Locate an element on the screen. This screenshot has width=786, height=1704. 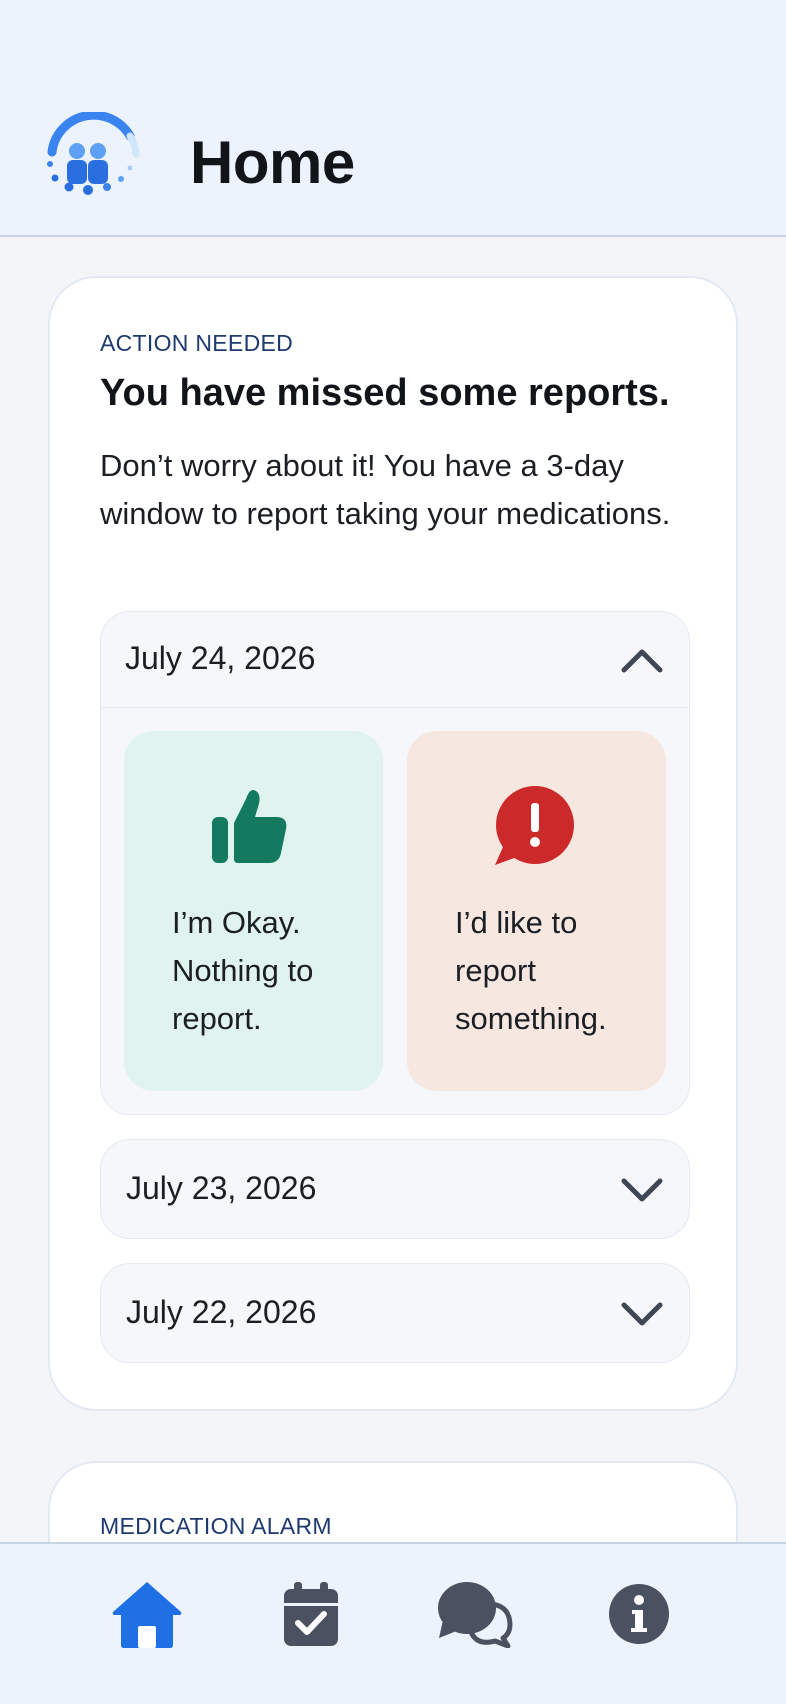
alert-bubble-icon is located at coordinates (534, 825).